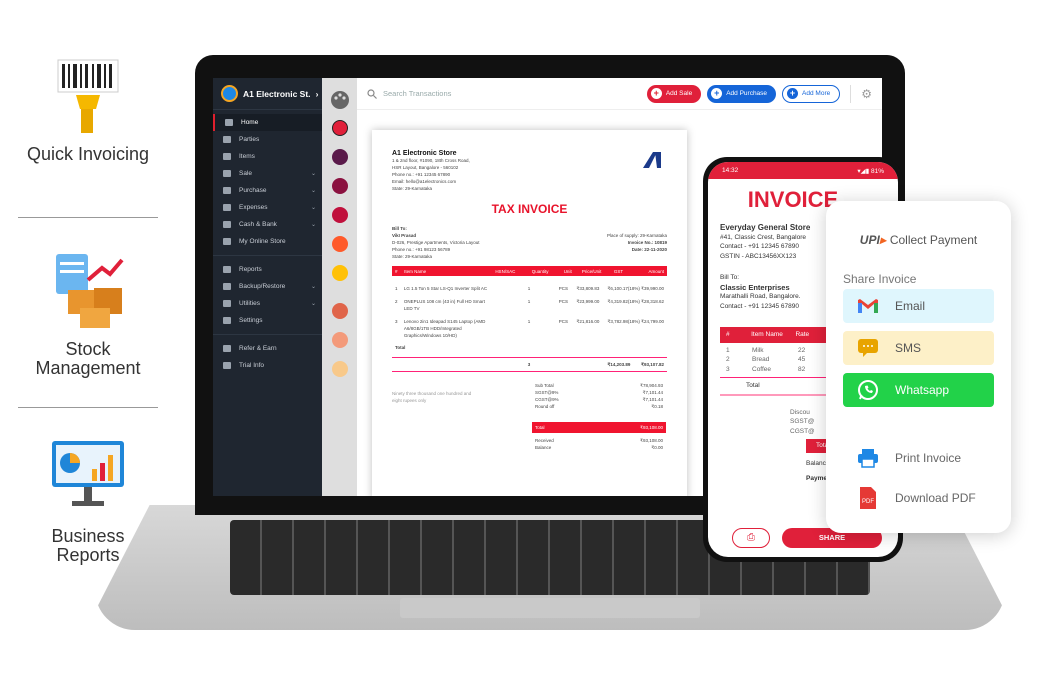  What do you see at coordinates (918, 498) in the screenshot?
I see `download-pdf-button: PDF Download PDF` at bounding box center [918, 498].